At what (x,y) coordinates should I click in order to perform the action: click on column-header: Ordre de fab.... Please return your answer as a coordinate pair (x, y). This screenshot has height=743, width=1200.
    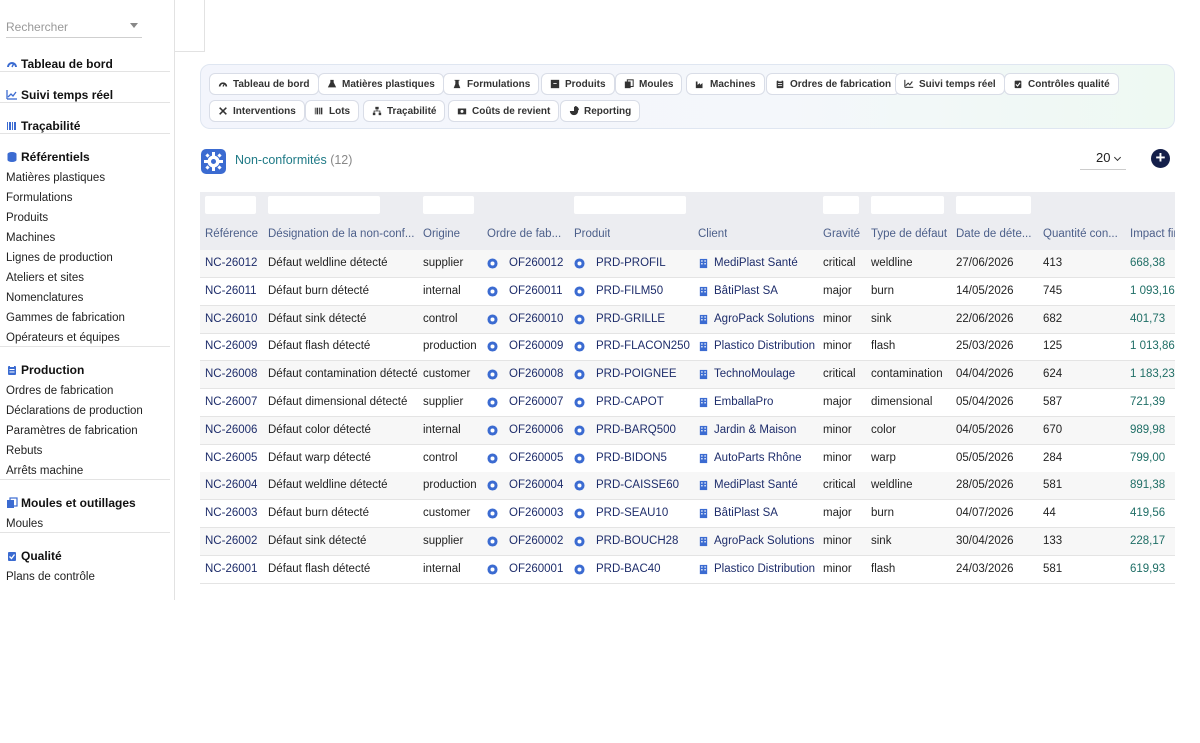
    Looking at the image, I should click on (524, 234).